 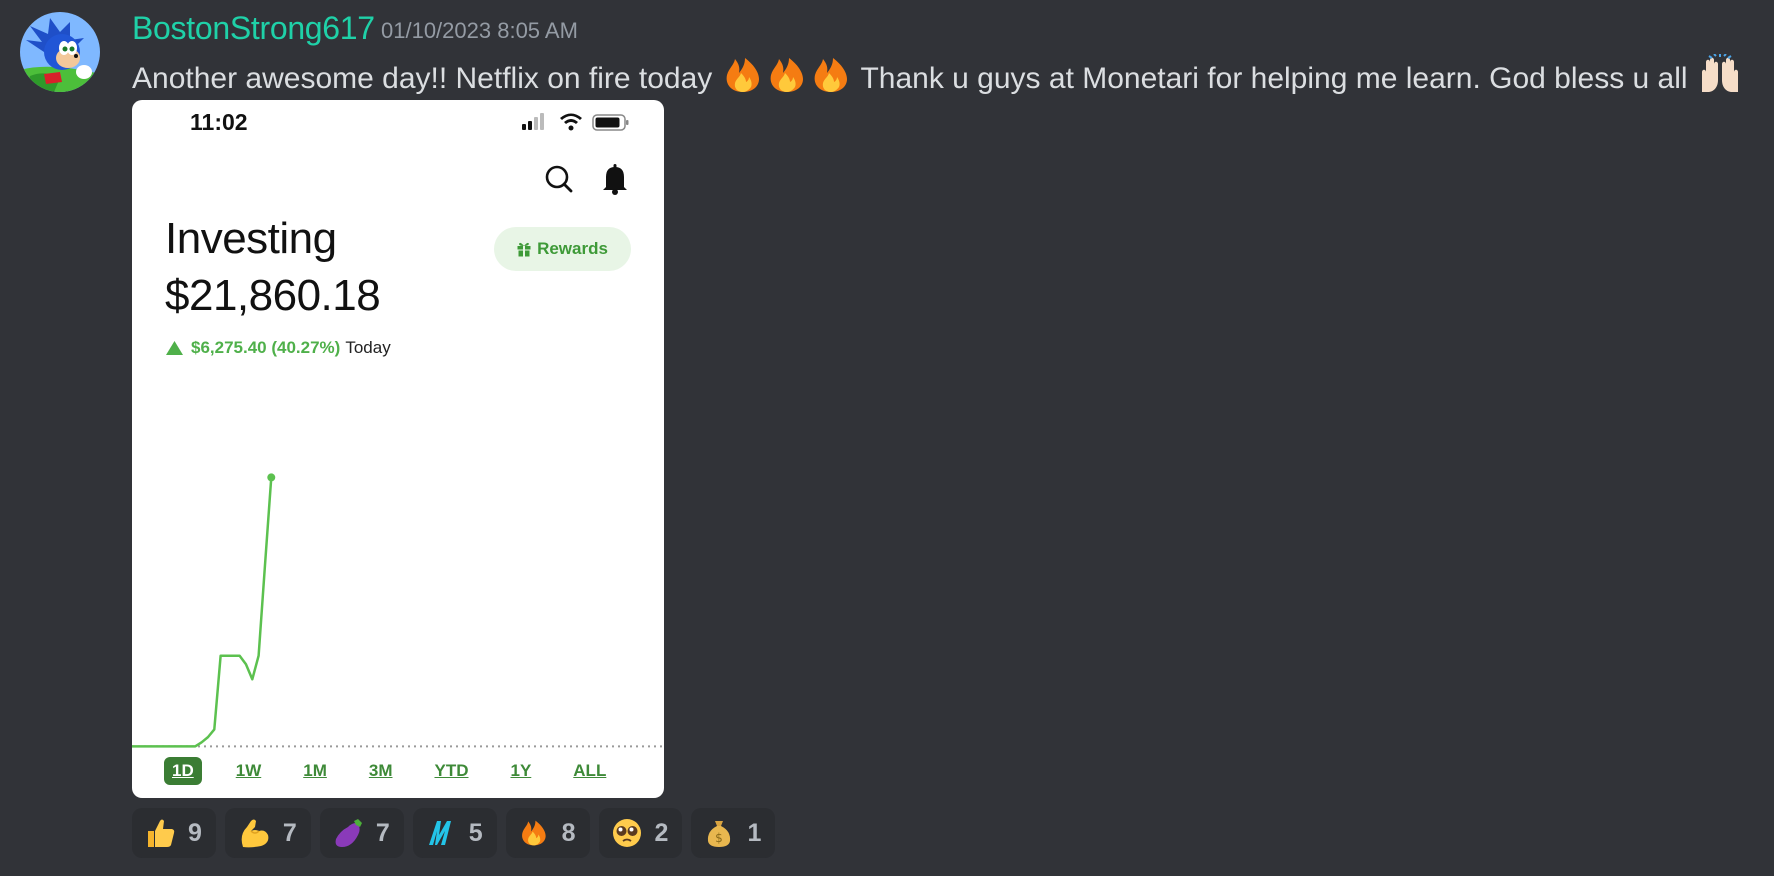 What do you see at coordinates (254, 833) in the screenshot?
I see `flexed-biceps-icon` at bounding box center [254, 833].